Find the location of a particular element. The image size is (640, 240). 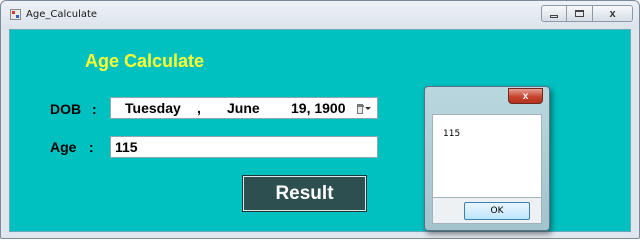

dob-date-picker: Tuesday , June 19, 1900 is located at coordinates (244, 108).